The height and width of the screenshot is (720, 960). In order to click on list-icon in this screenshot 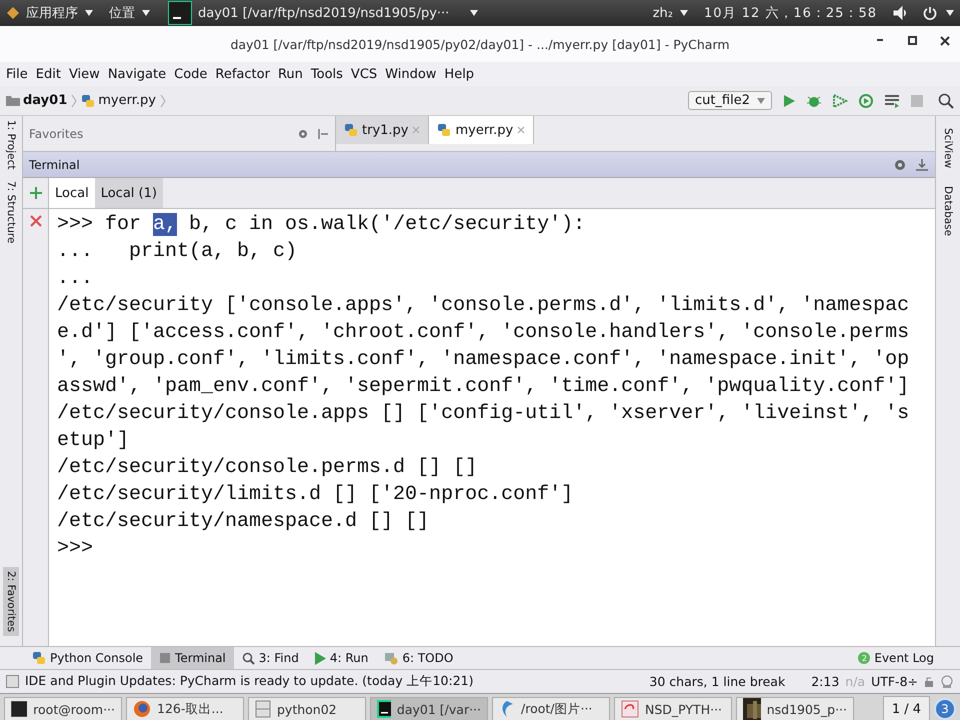, I will do `click(892, 101)`.